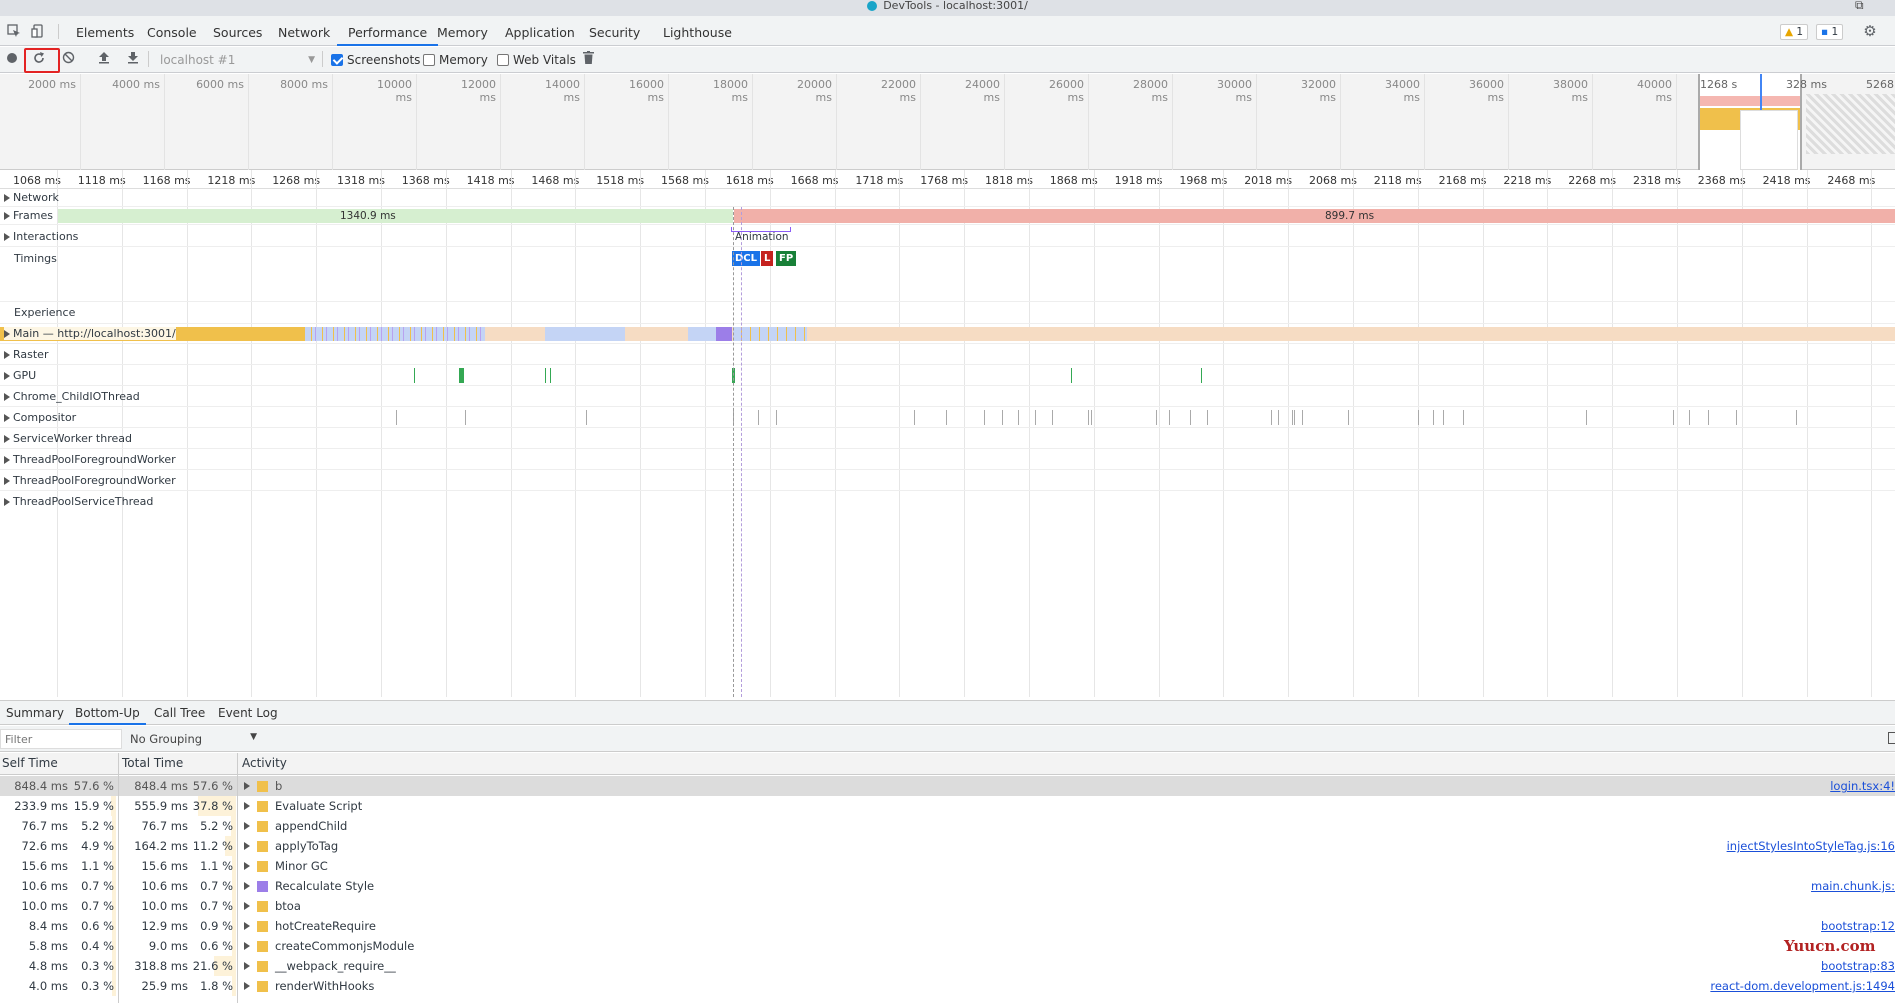 This screenshot has height=1003, width=1895. What do you see at coordinates (264, 763) in the screenshot?
I see `activity-header: Activity` at bounding box center [264, 763].